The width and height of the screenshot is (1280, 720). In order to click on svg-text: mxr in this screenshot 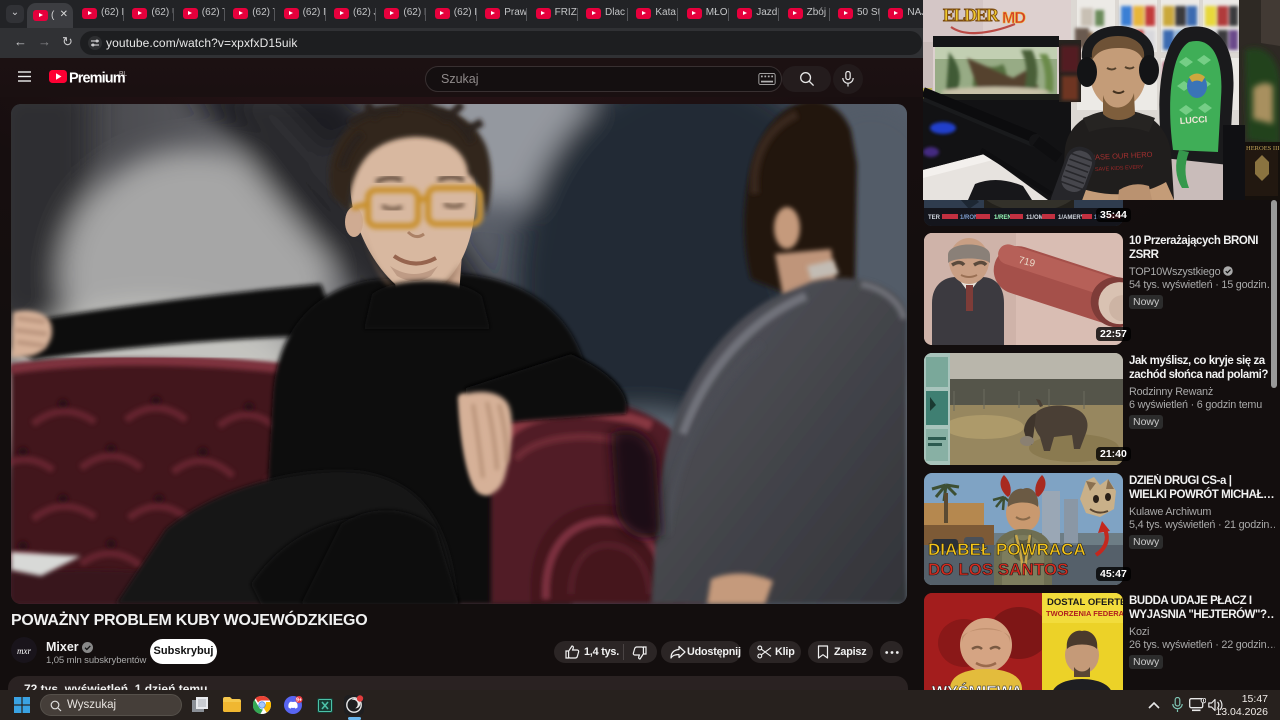, I will do `click(24, 651)`.